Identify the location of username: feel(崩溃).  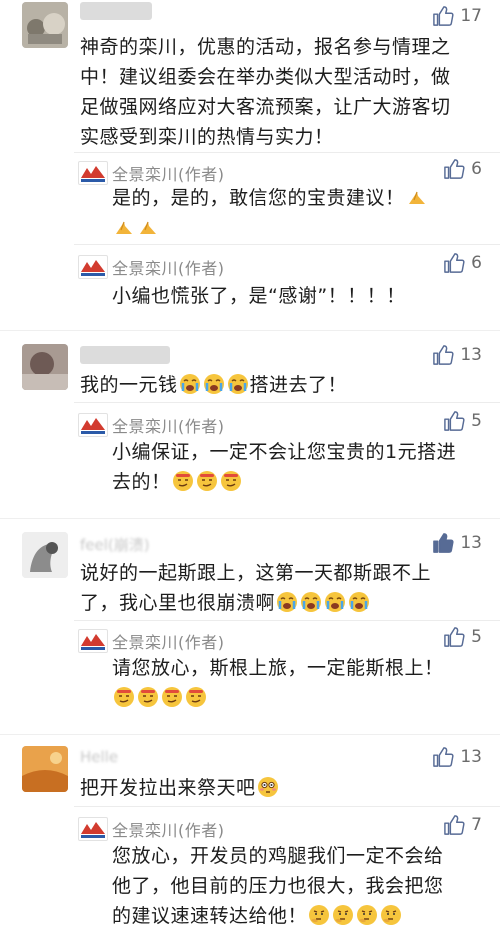
(115, 545).